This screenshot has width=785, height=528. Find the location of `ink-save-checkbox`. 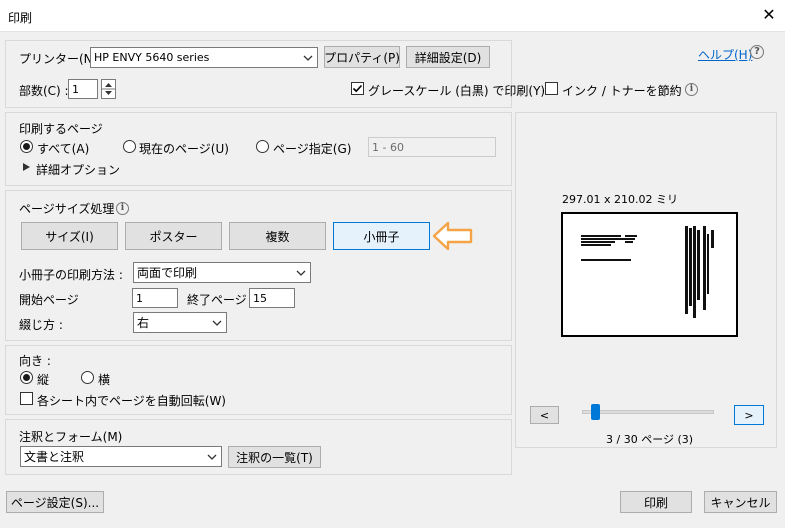

ink-save-checkbox is located at coordinates (551, 88).